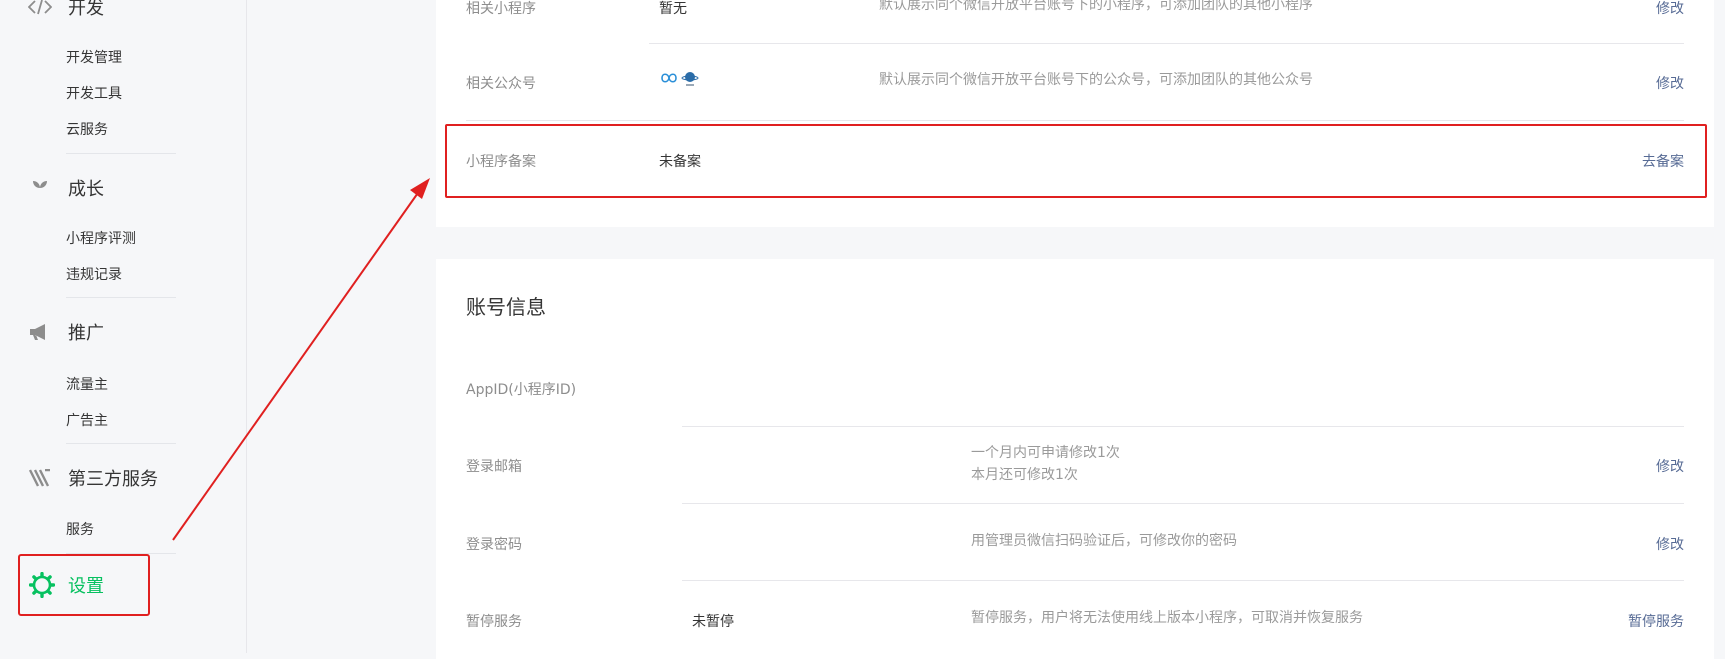  What do you see at coordinates (86, 9) in the screenshot?
I see `nav-group-label: 开发` at bounding box center [86, 9].